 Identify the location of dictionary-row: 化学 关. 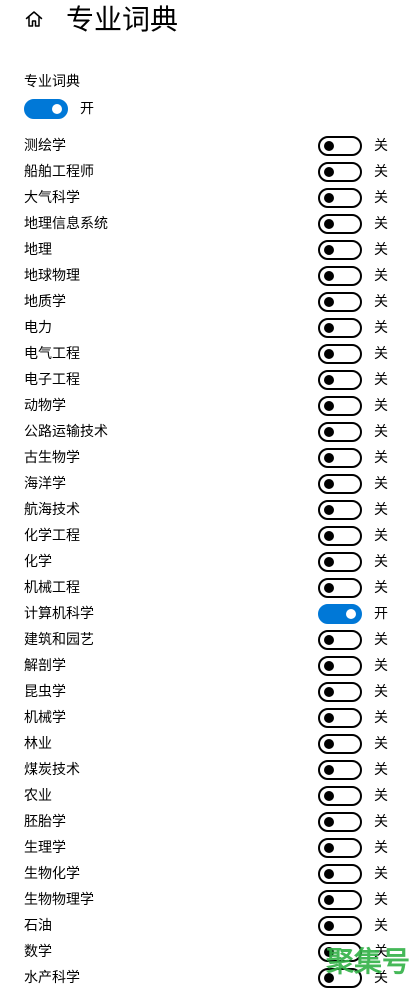
(208, 562).